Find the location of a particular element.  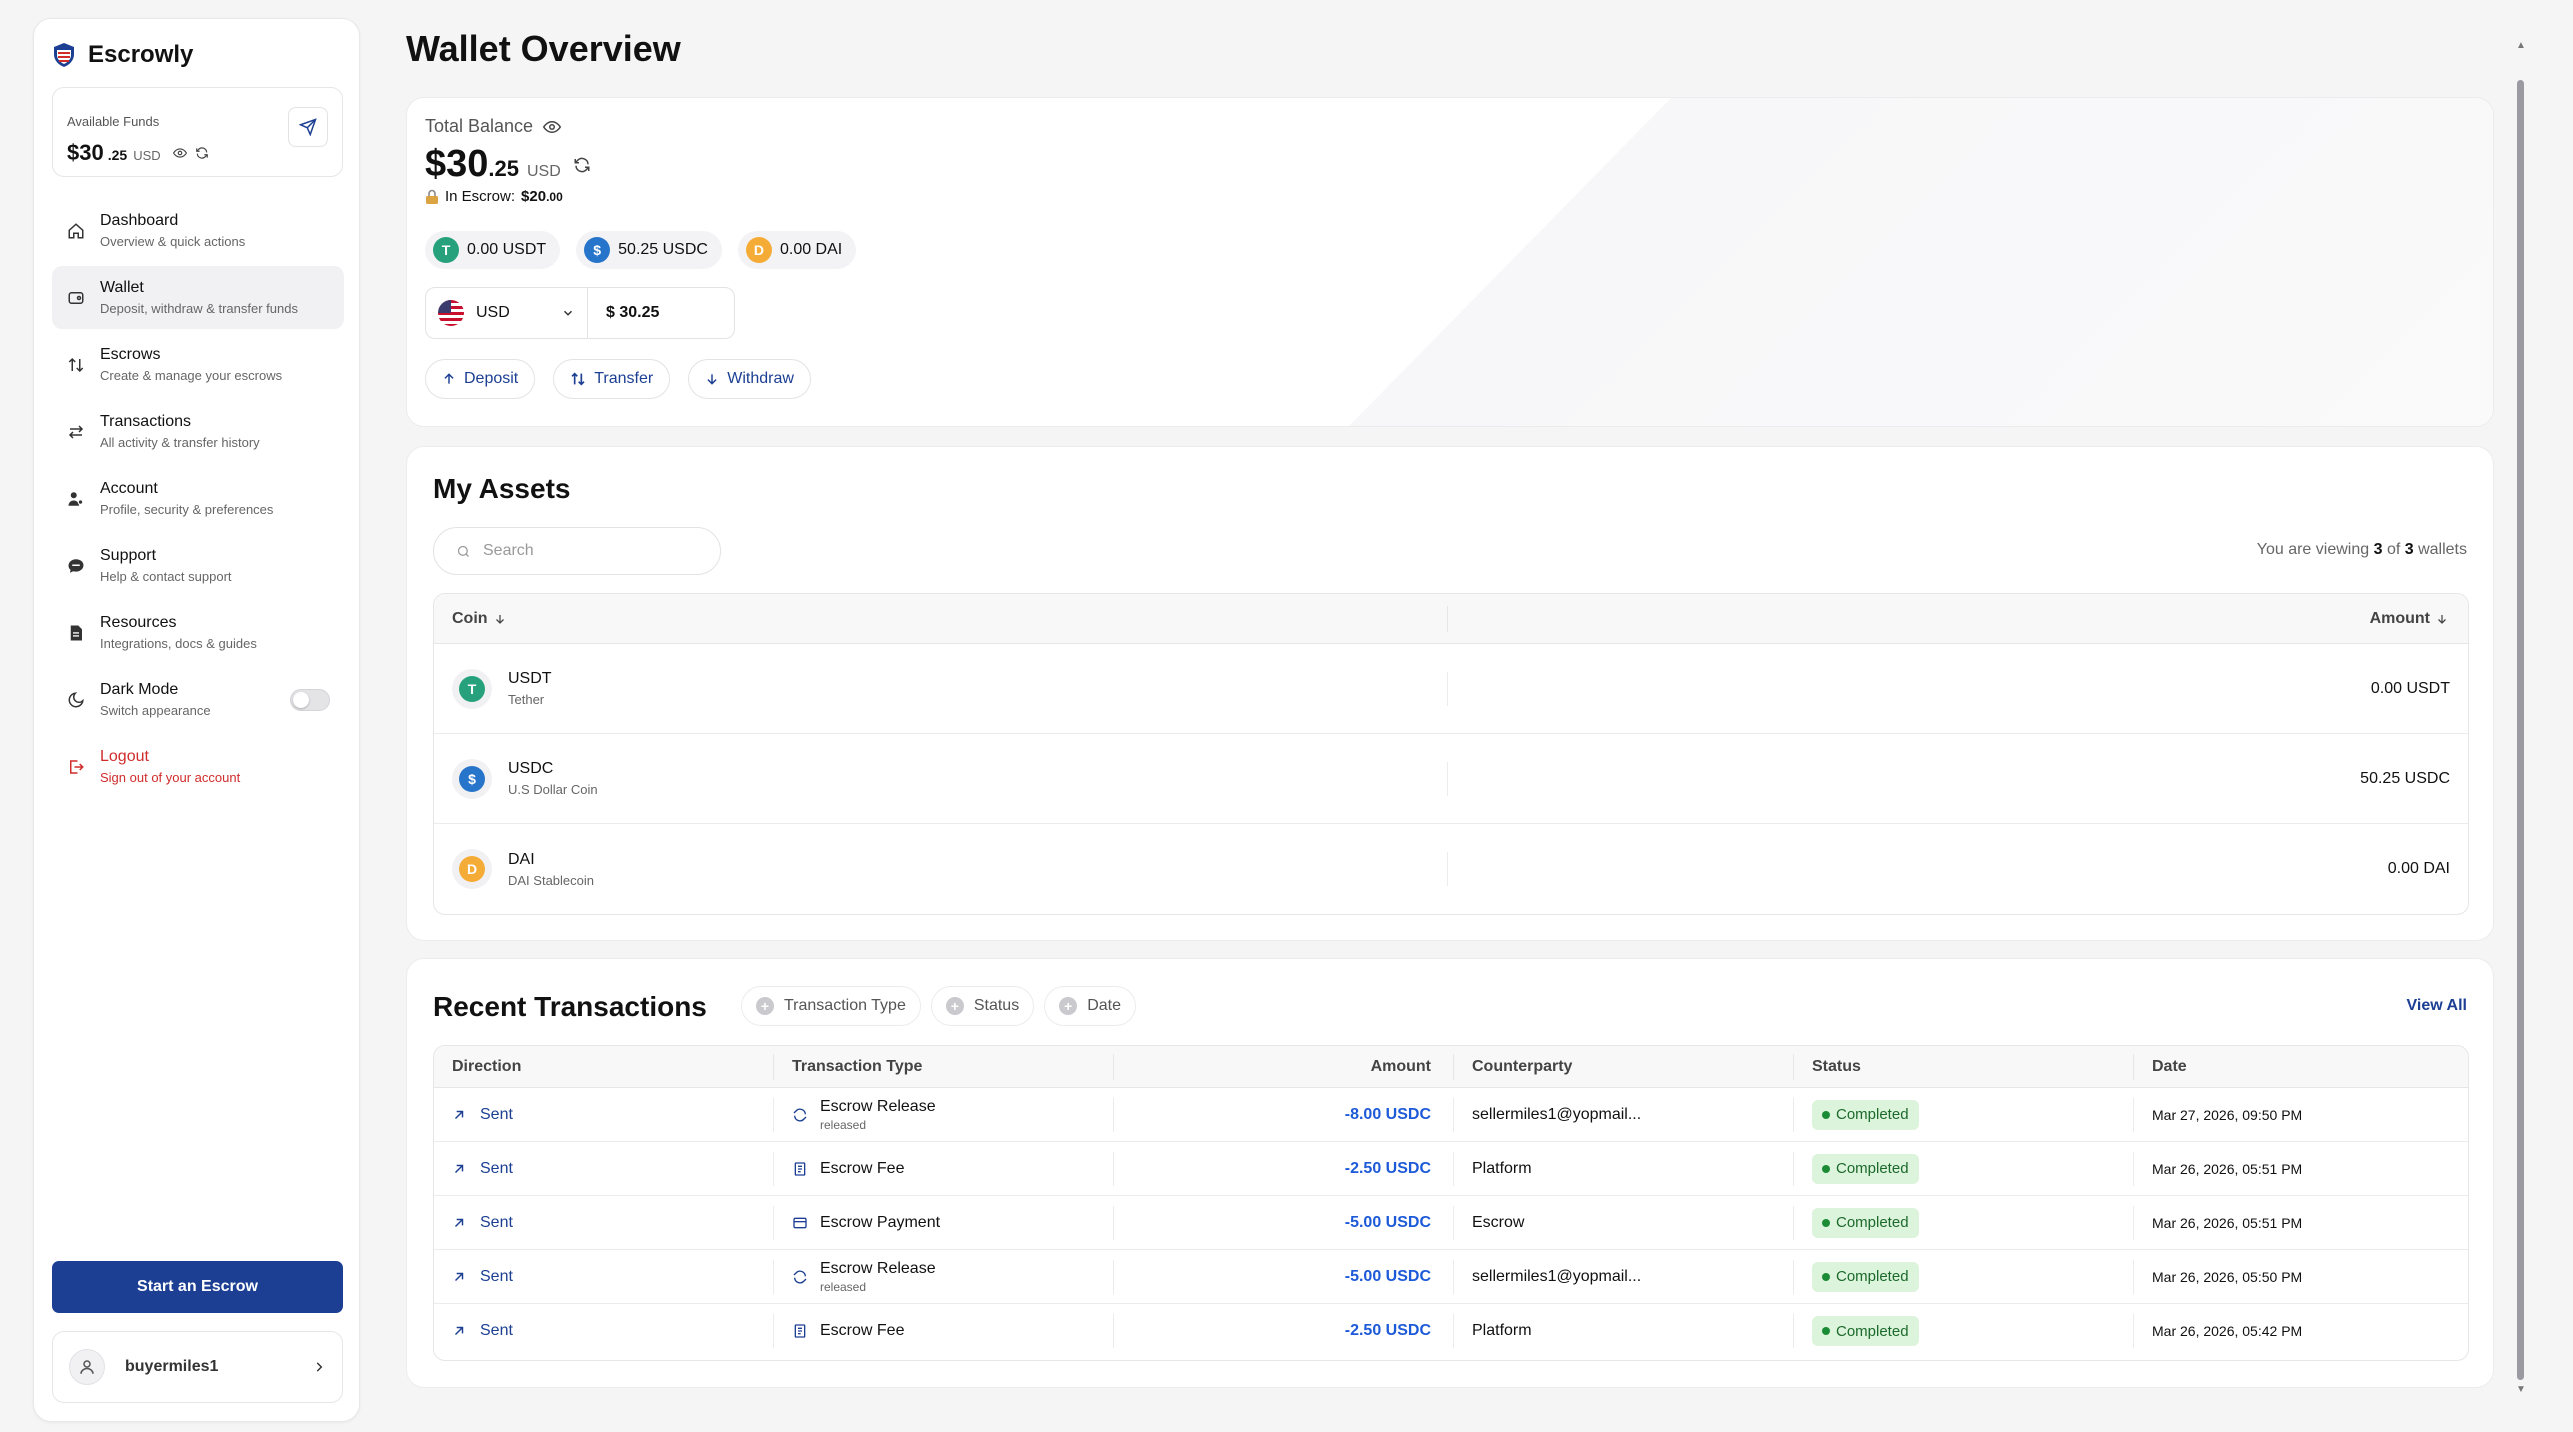

currency-converter: USD $ 30.25 is located at coordinates (580, 313).